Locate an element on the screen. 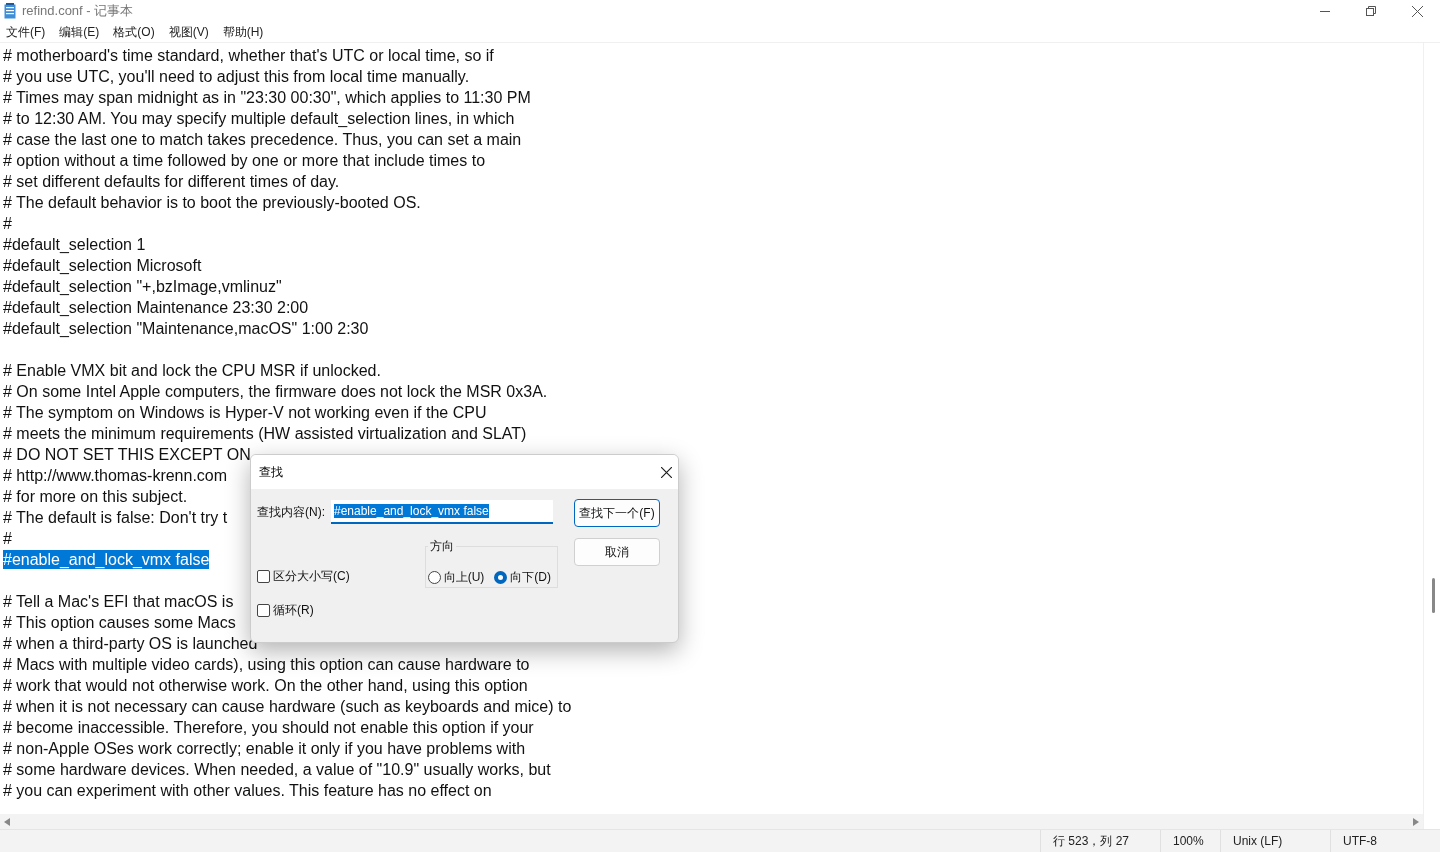 This screenshot has height=852, width=1440. scroll-thumb is located at coordinates (1433, 595).